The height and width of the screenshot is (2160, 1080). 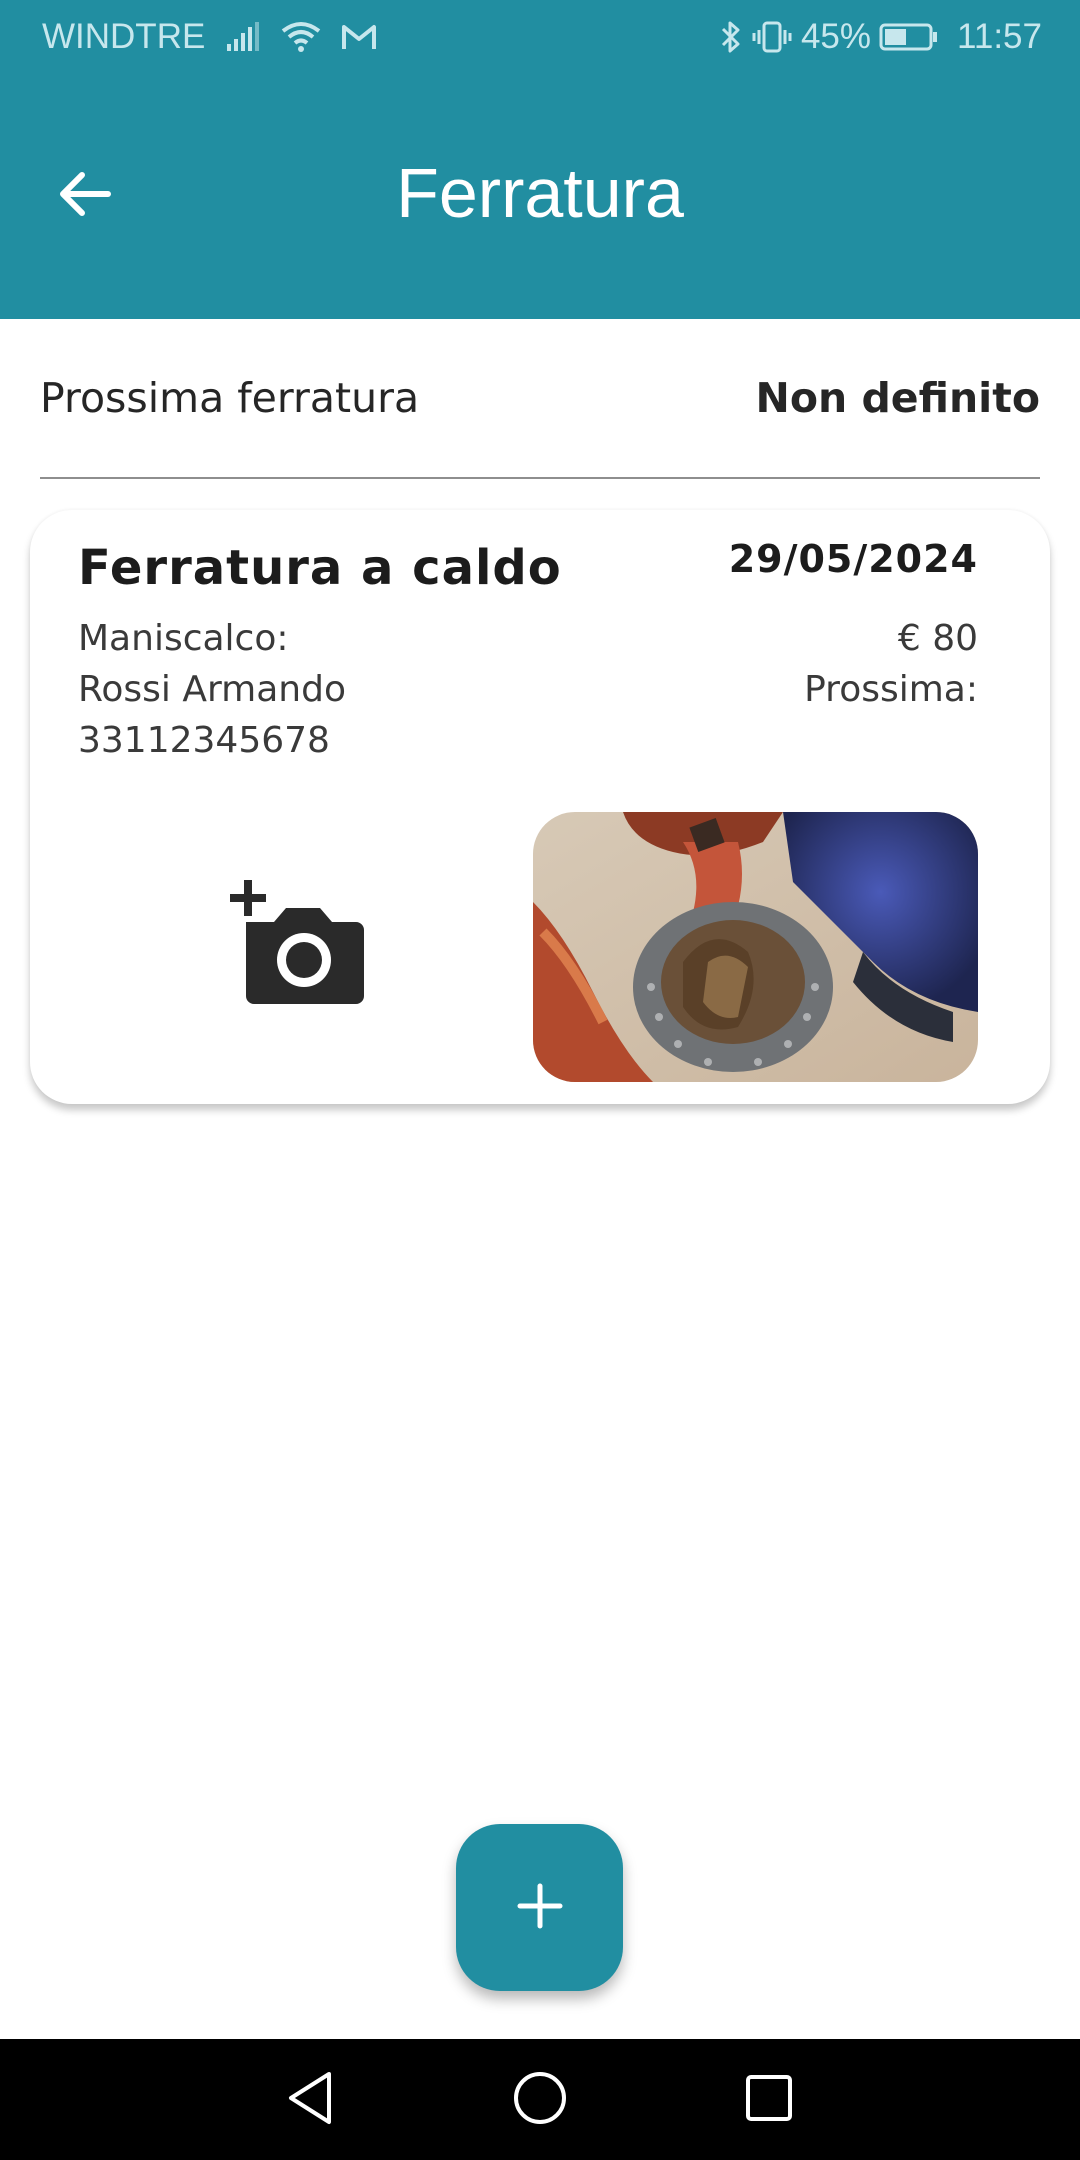 I want to click on navigation-bar, so click(x=540, y=2099).